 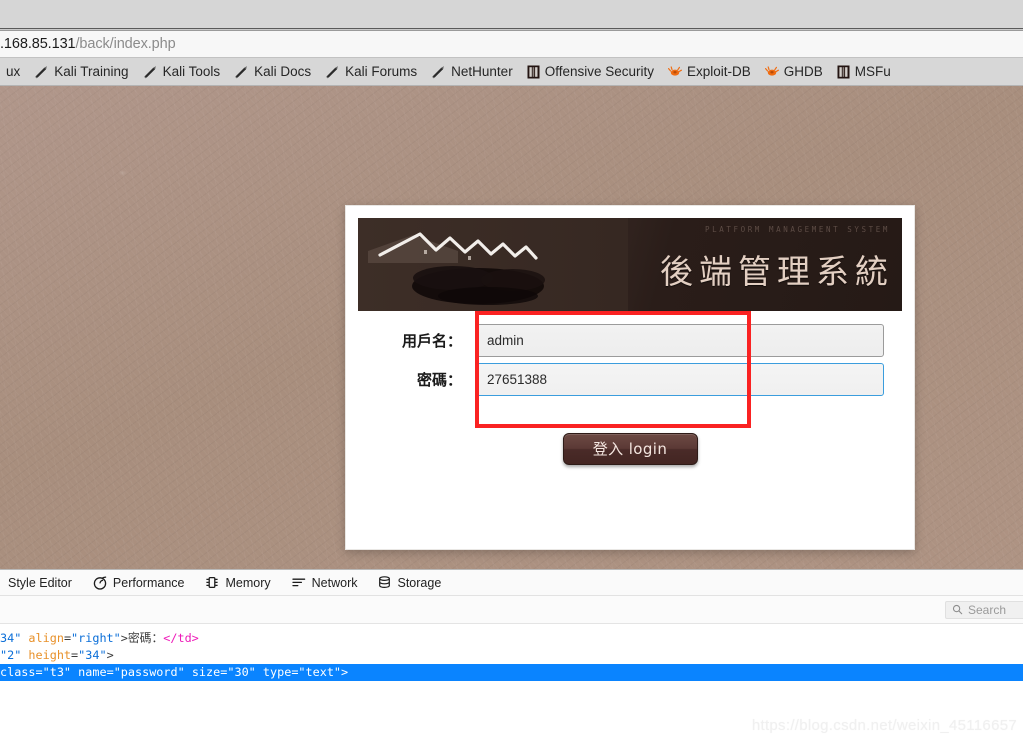 I want to click on bookmark-label: GHDB, so click(x=803, y=71).